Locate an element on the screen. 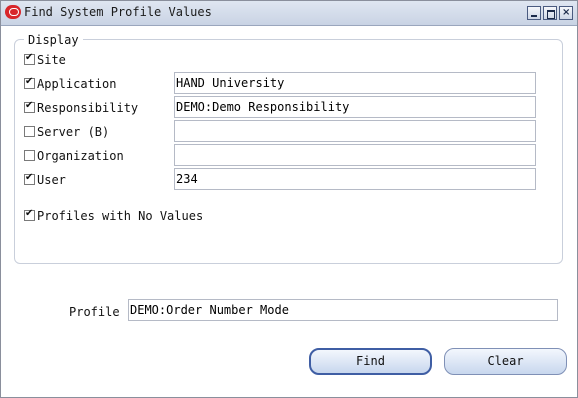 This screenshot has height=398, width=578. application-checkbox is located at coordinates (29, 82).